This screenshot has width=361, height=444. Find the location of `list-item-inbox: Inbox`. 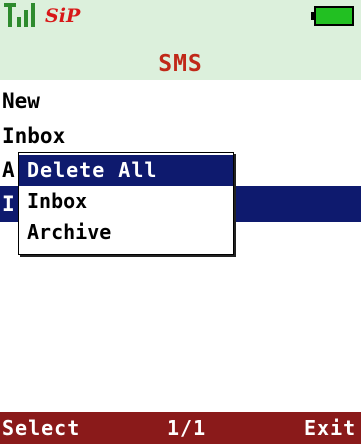

list-item-inbox: Inbox is located at coordinates (180, 136).